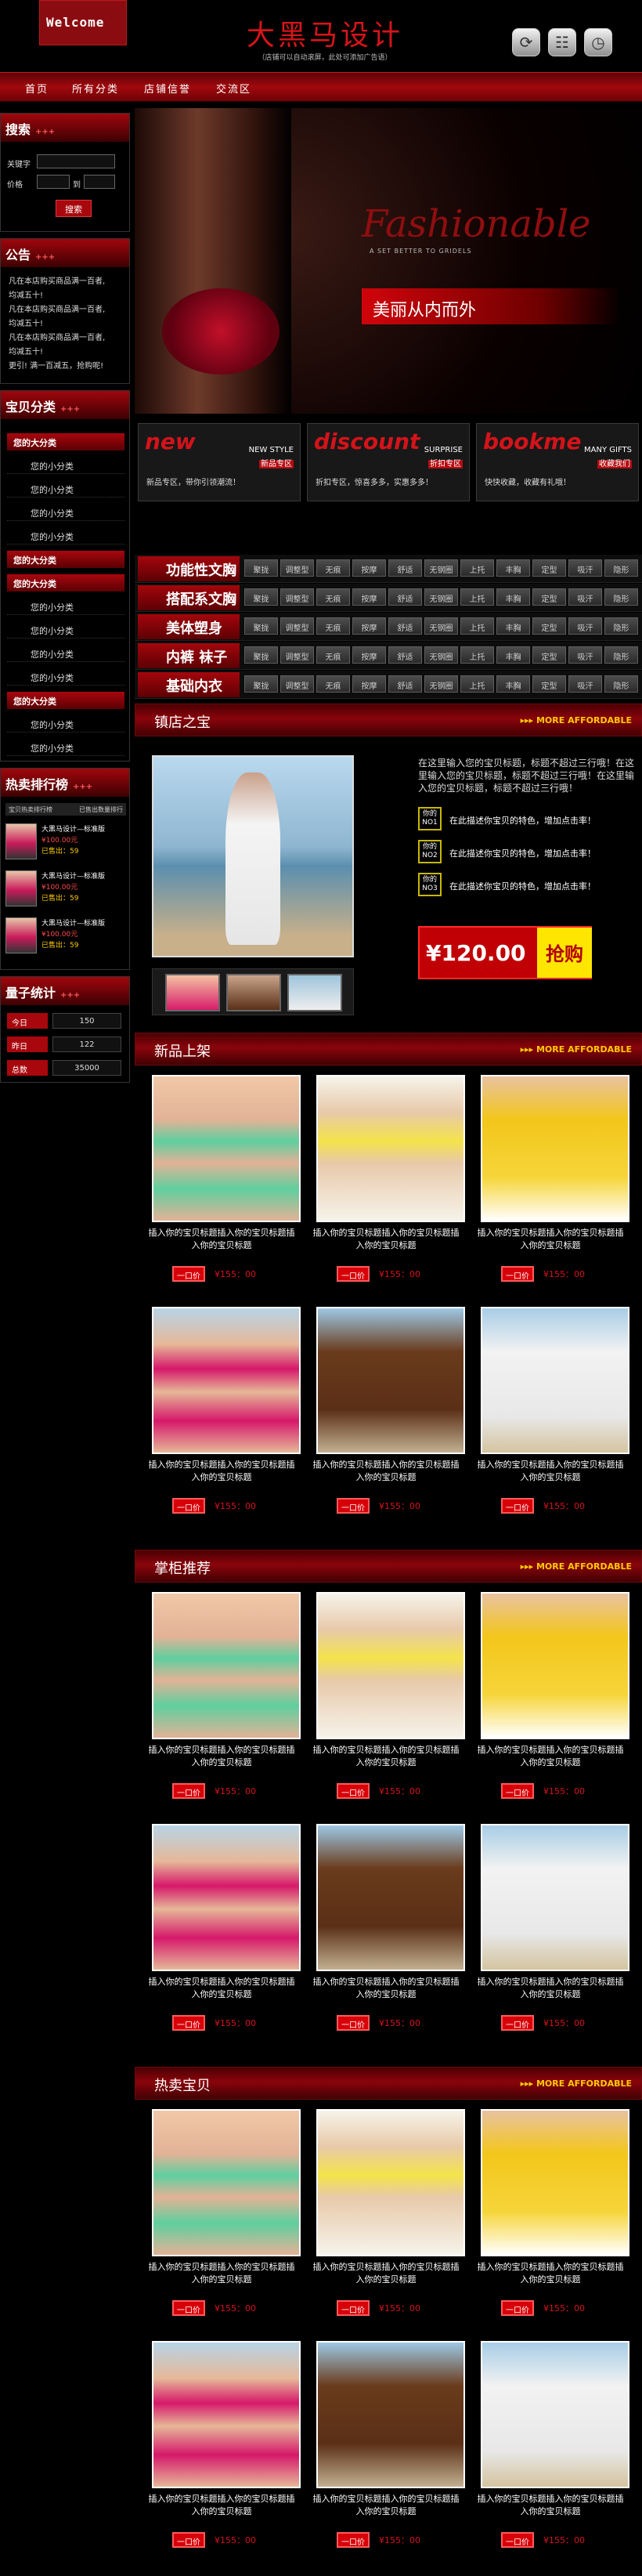 The height and width of the screenshot is (2576, 642). What do you see at coordinates (53, 182) in the screenshot?
I see `price-min-input` at bounding box center [53, 182].